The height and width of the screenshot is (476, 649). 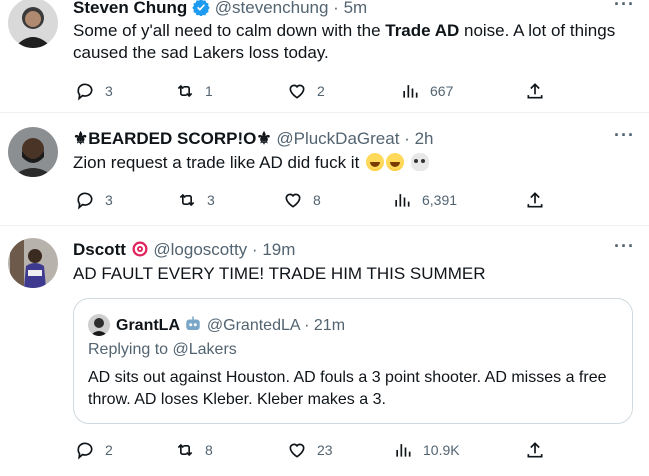 What do you see at coordinates (441, 450) in the screenshot?
I see `view-count: 10.9K` at bounding box center [441, 450].